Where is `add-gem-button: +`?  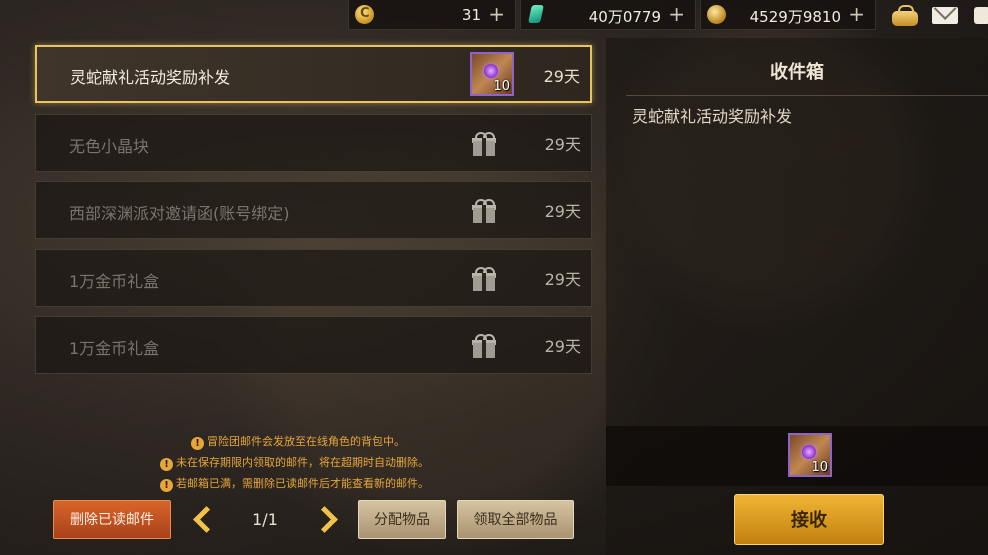 add-gem-button: + is located at coordinates (676, 14).